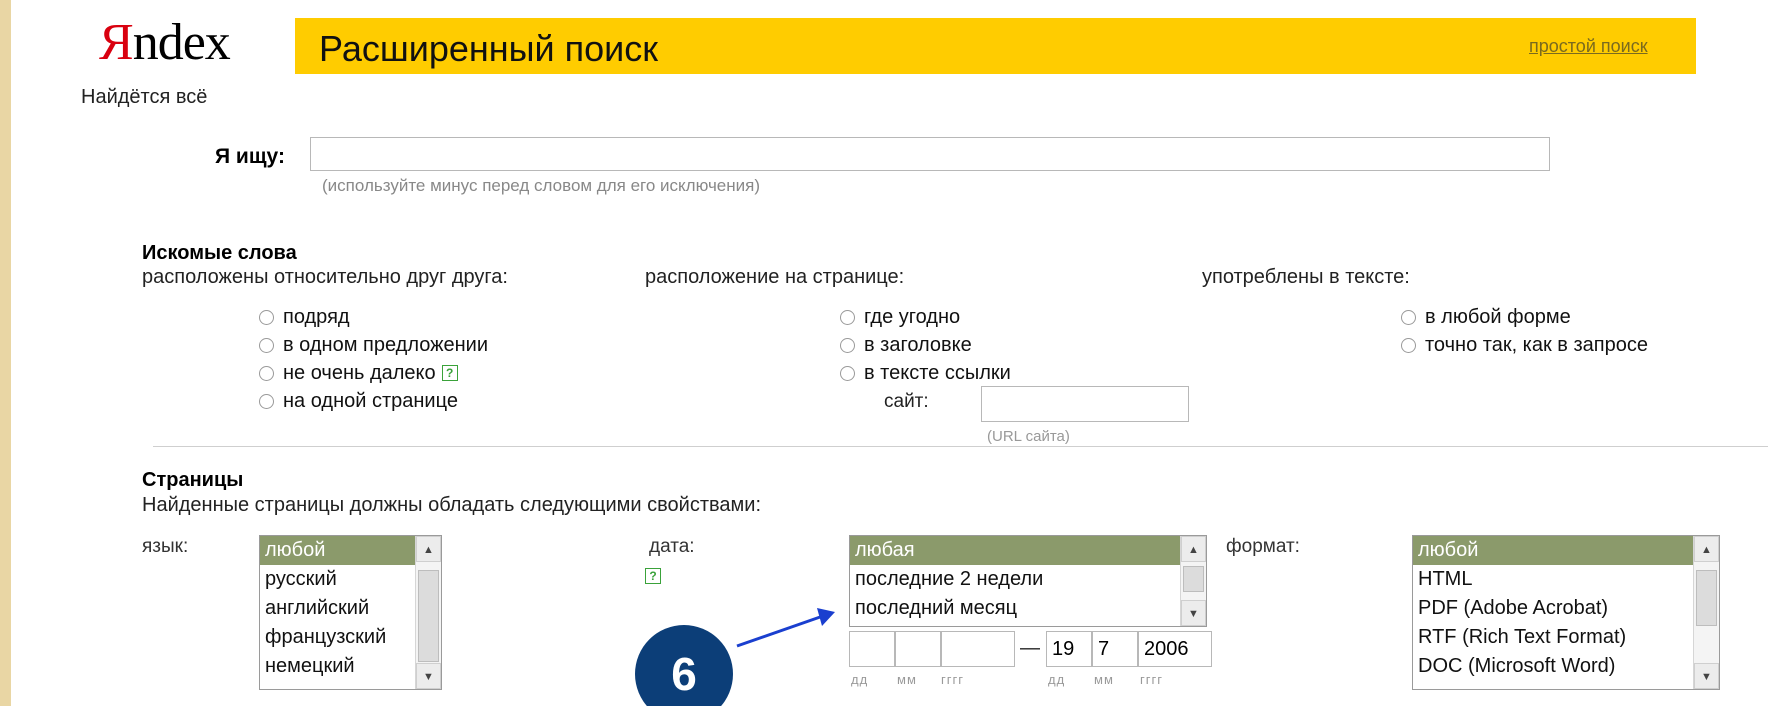 This screenshot has height=706, width=1773. I want to click on radio-anywhere: где угодно, so click(925, 317).